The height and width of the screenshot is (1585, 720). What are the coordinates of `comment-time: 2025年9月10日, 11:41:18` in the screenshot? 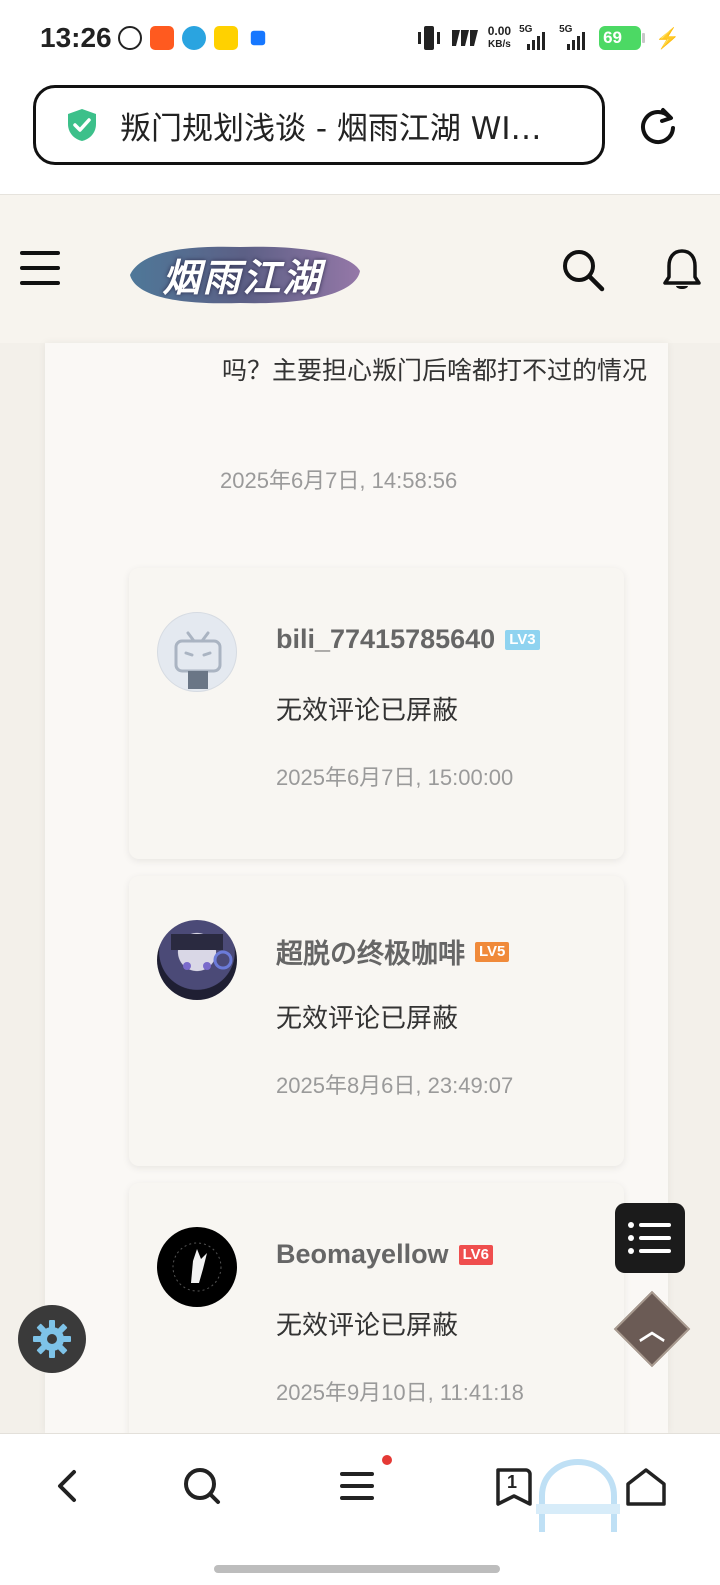 It's located at (400, 1392).